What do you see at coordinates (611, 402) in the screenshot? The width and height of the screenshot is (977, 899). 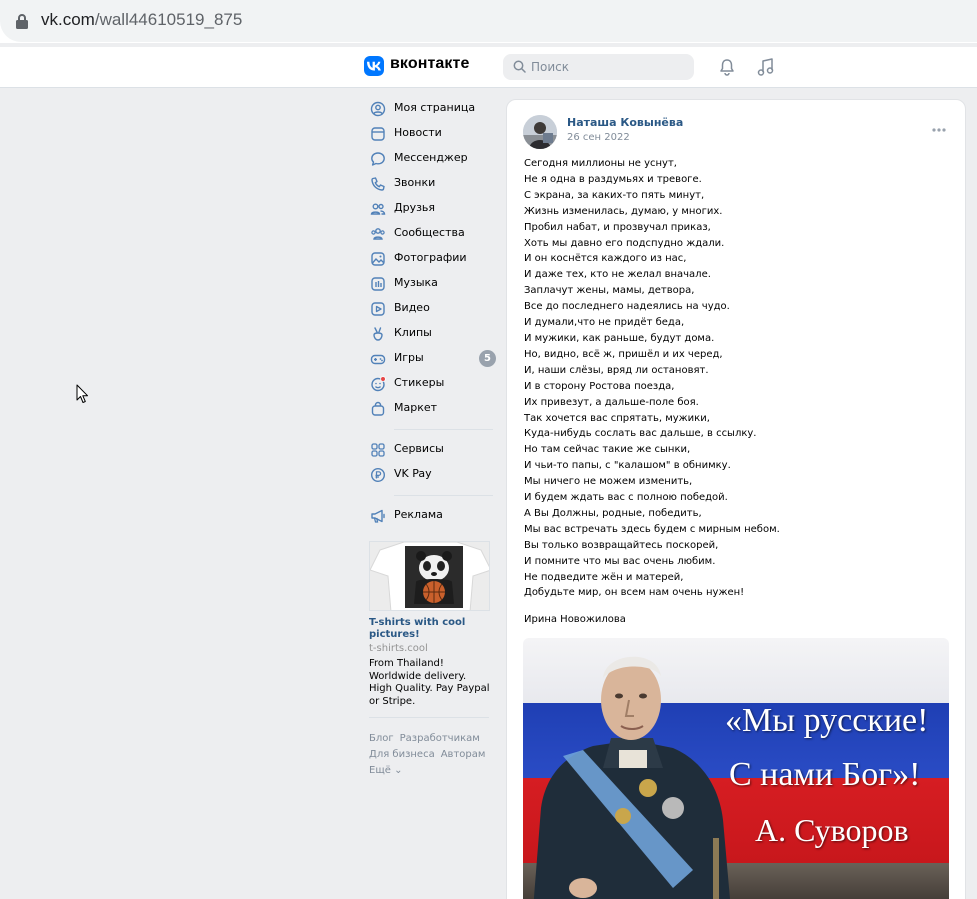 I see `poem-line: Их привезут, а дальше-поле боя.` at bounding box center [611, 402].